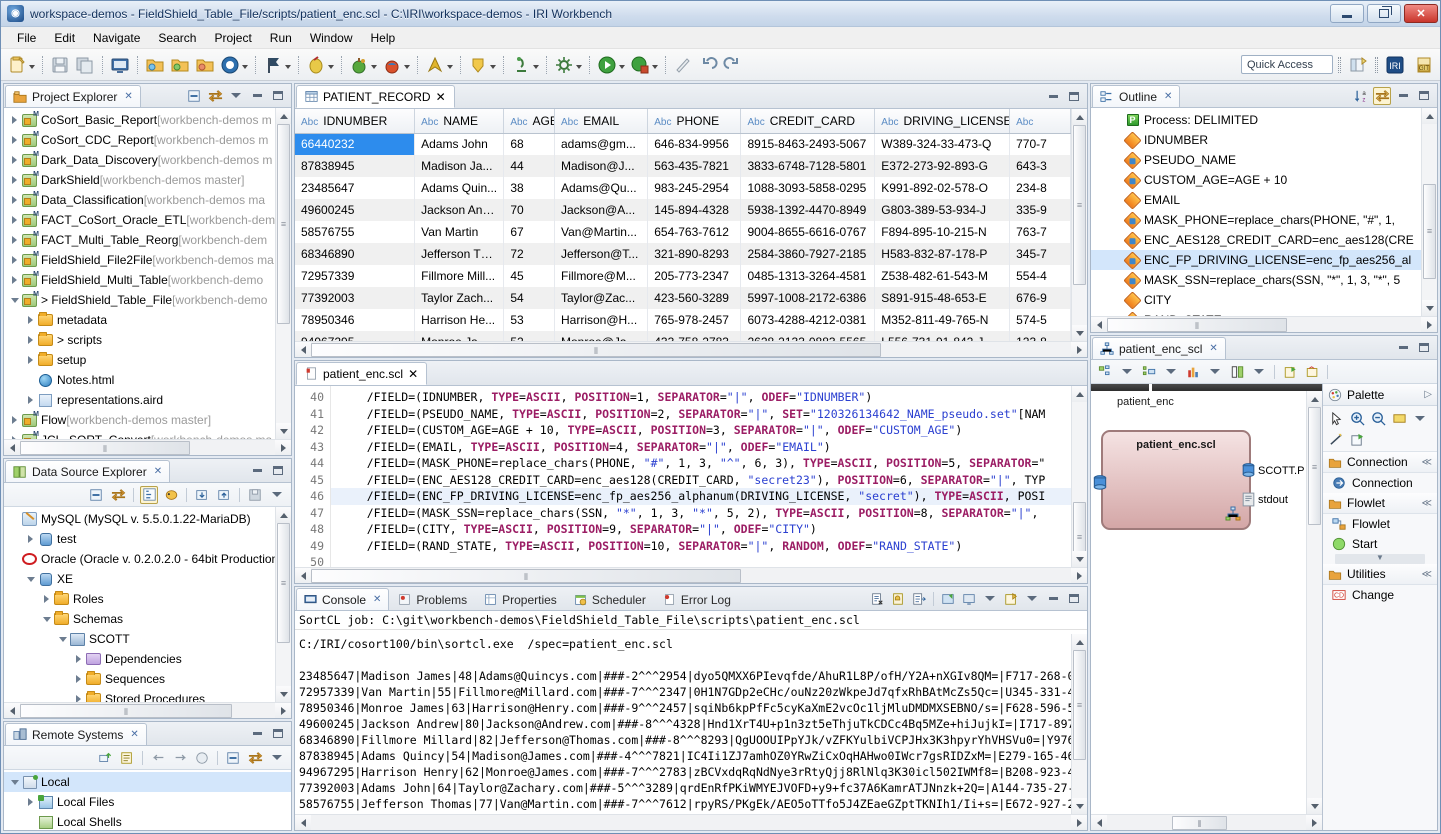  Describe the element at coordinates (529, 121) in the screenshot. I see `column-header: Abc AGE` at that location.